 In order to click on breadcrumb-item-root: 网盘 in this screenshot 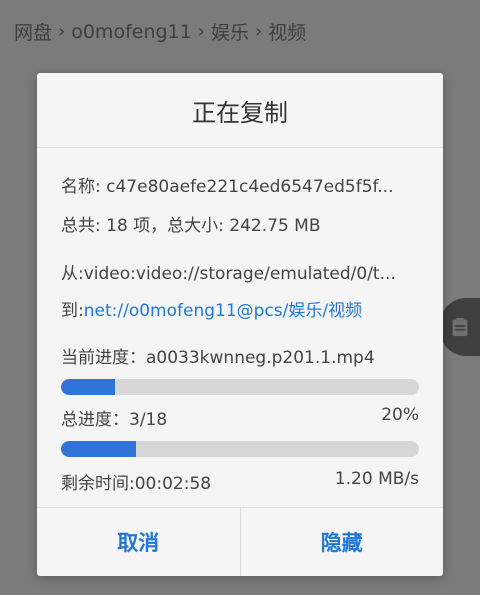, I will do `click(33, 31)`.